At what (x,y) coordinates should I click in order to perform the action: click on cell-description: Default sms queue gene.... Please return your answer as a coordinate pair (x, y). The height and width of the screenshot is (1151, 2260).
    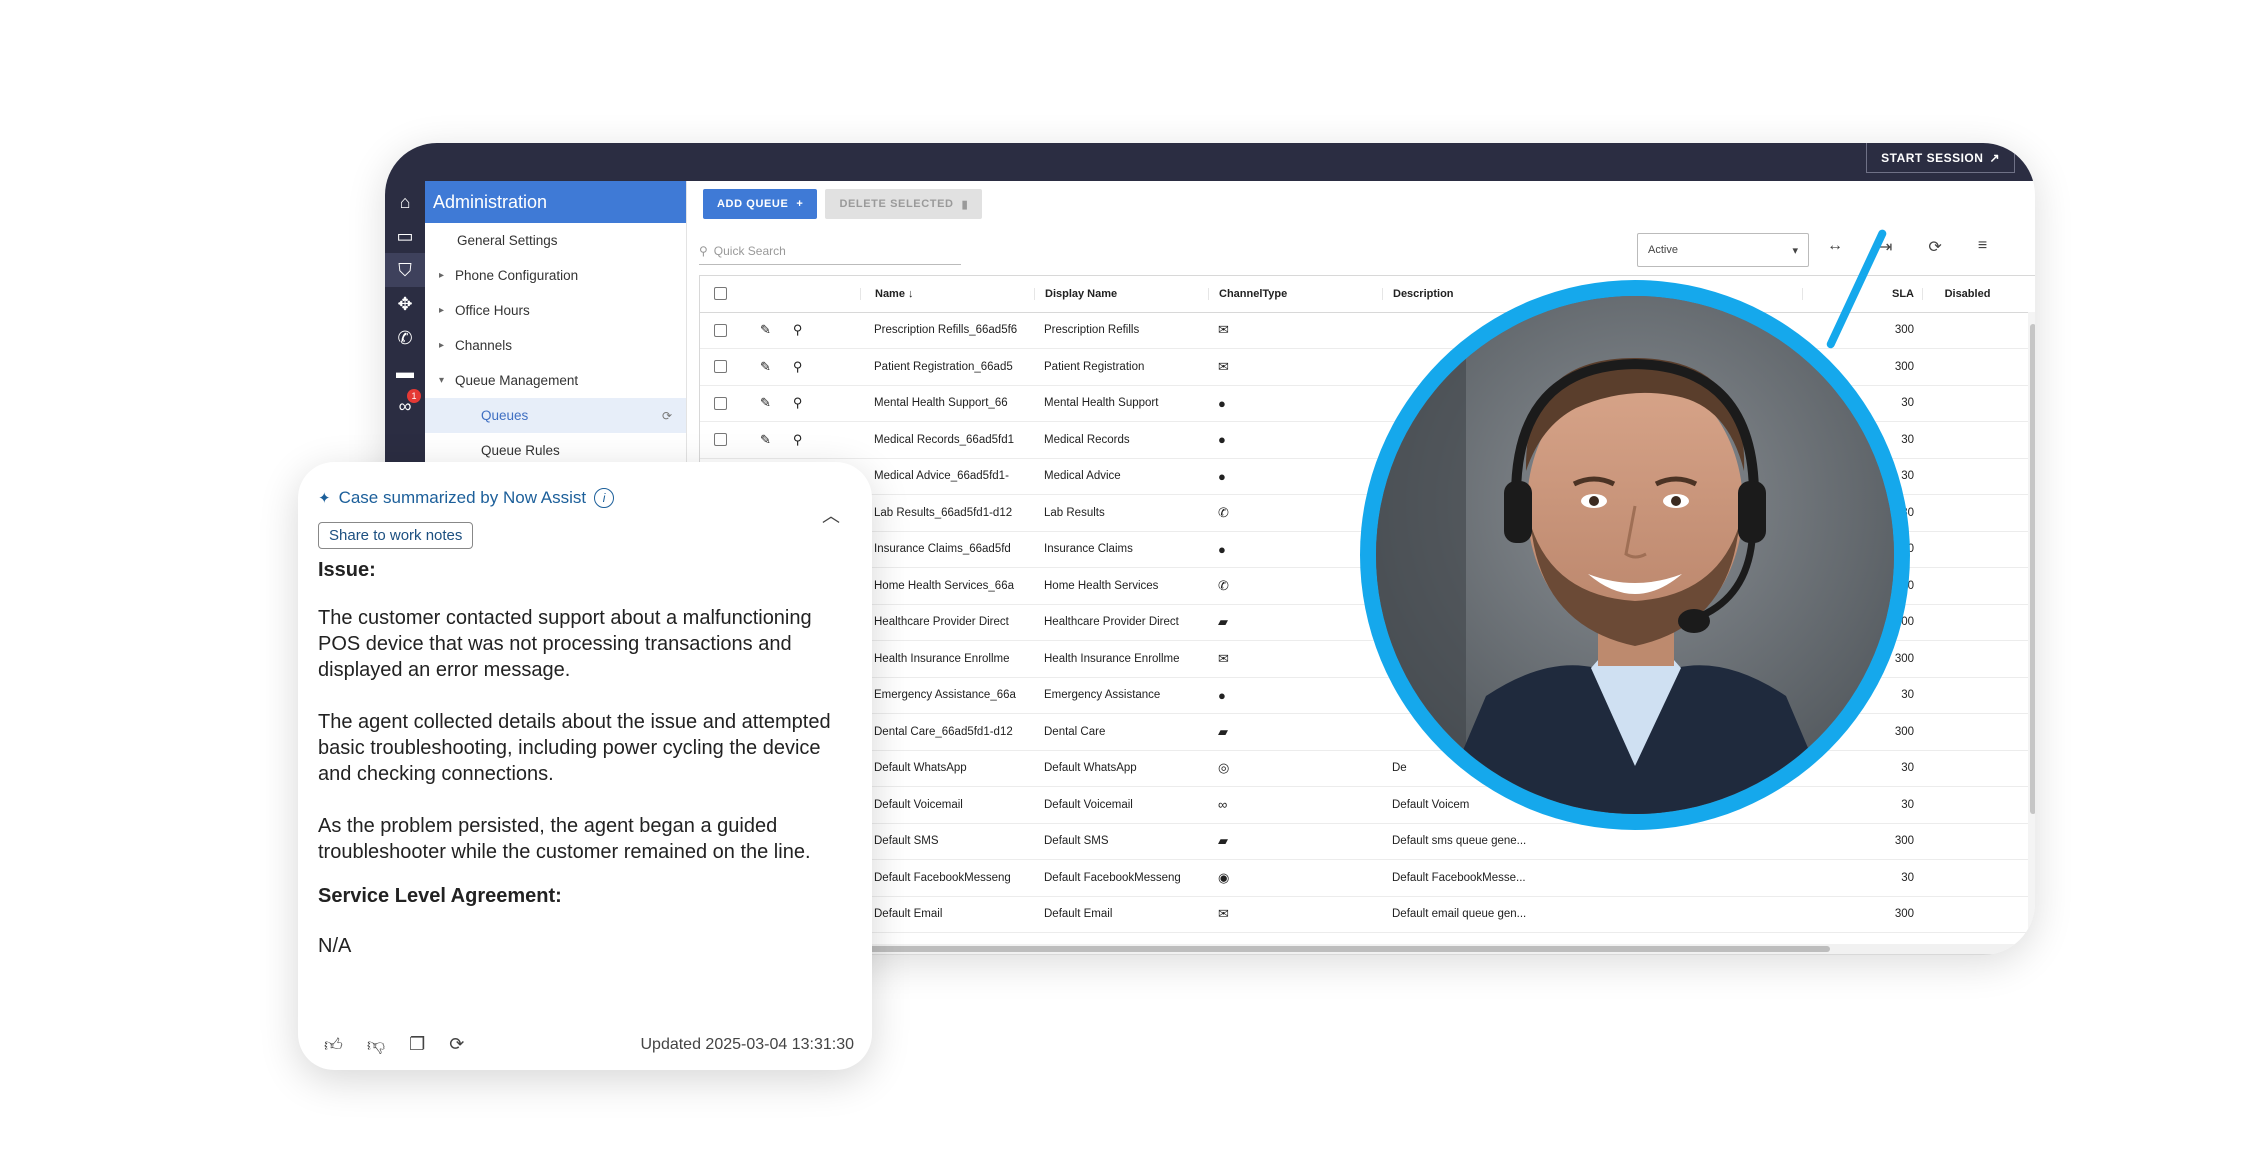
    Looking at the image, I should click on (1459, 841).